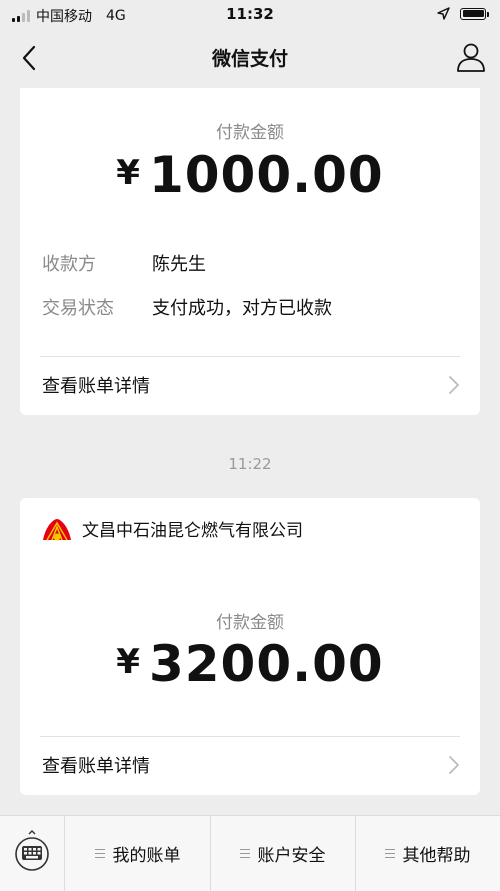 The width and height of the screenshot is (500, 891). I want to click on page-title: 微信支付, so click(249, 59).